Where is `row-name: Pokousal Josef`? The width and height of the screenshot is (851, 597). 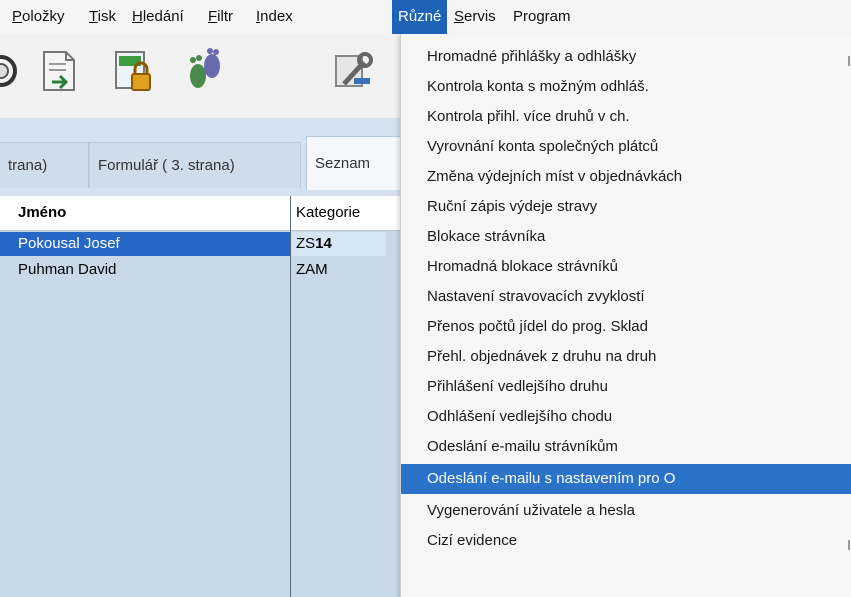
row-name: Pokousal Josef is located at coordinates (145, 244).